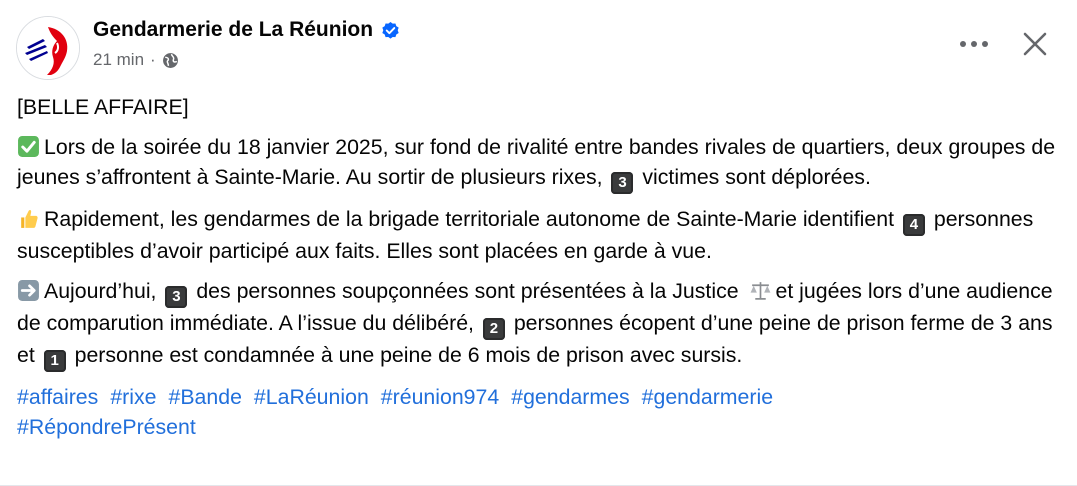 Image resolution: width=1077 pixels, height=486 pixels. What do you see at coordinates (106, 427) in the screenshot?
I see `hashtag-link: #RépondrePrésent` at bounding box center [106, 427].